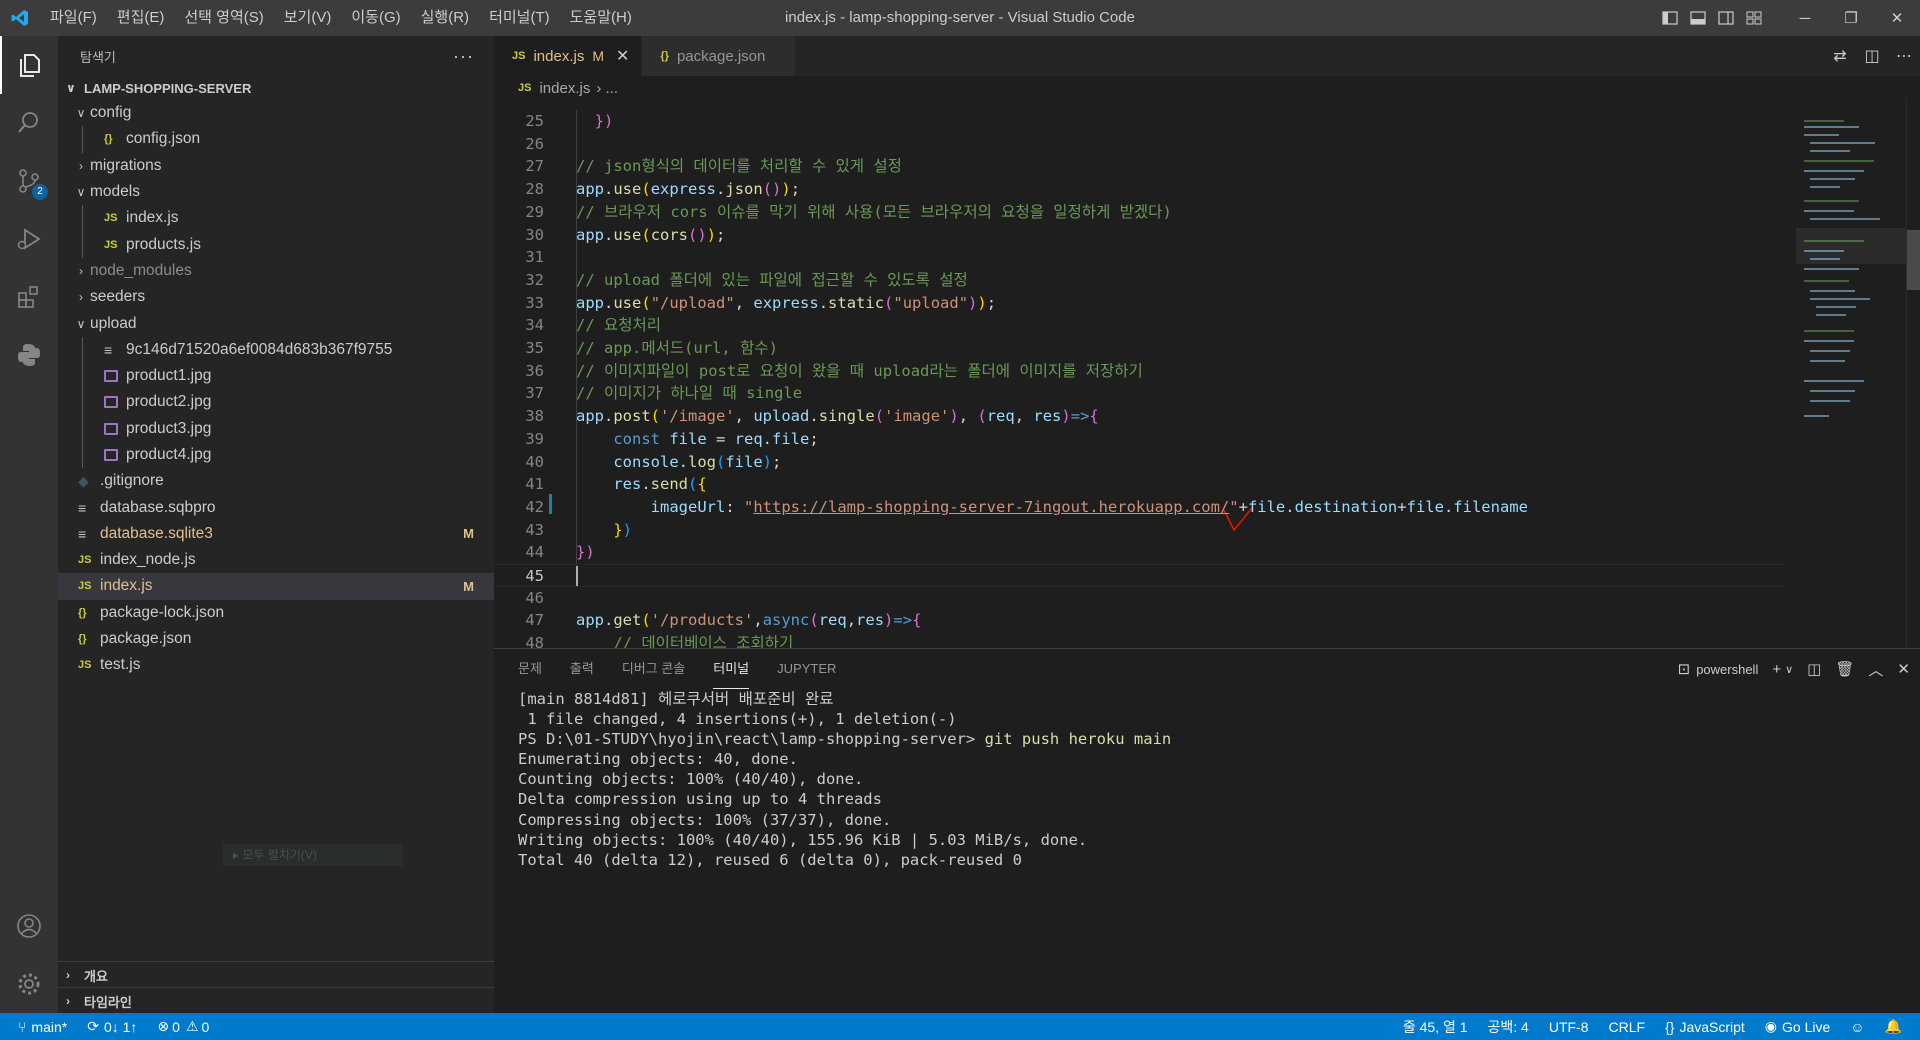  I want to click on tree-item-label: package-lock.json, so click(162, 612).